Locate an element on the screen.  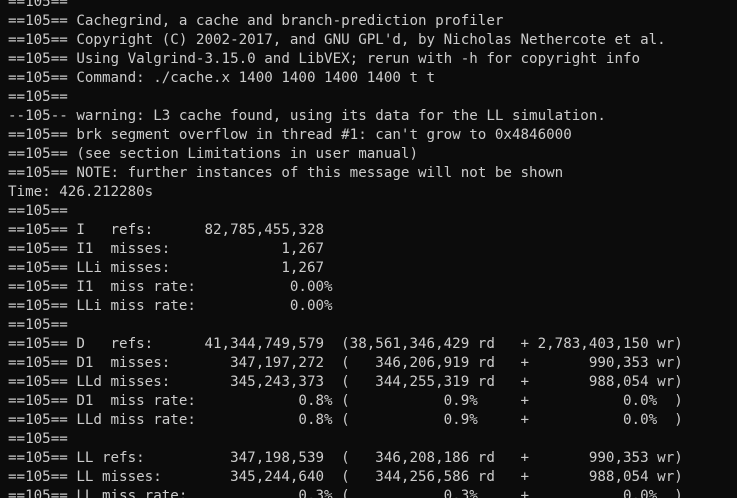
terminal-line: ==105== I1 miss rate: 0.00% is located at coordinates (170, 287).